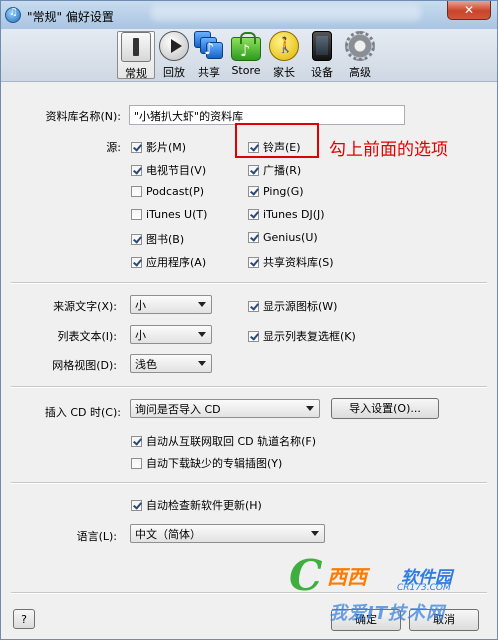 This screenshot has width=498, height=640. What do you see at coordinates (227, 533) in the screenshot?
I see `language-select: 中文（简体）` at bounding box center [227, 533].